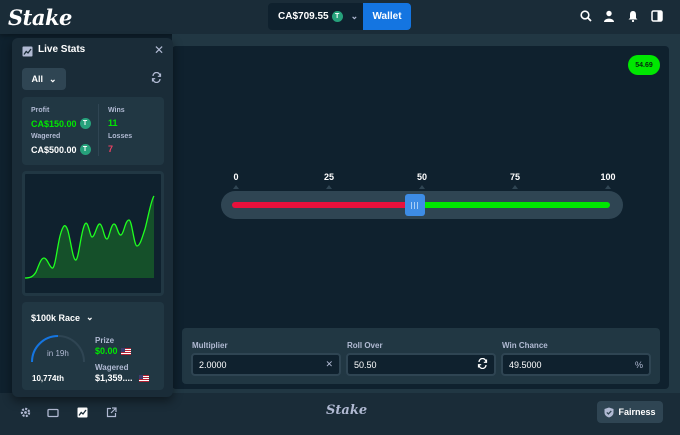  Describe the element at coordinates (89, 237) in the screenshot. I see `profit-chart-plot` at that location.